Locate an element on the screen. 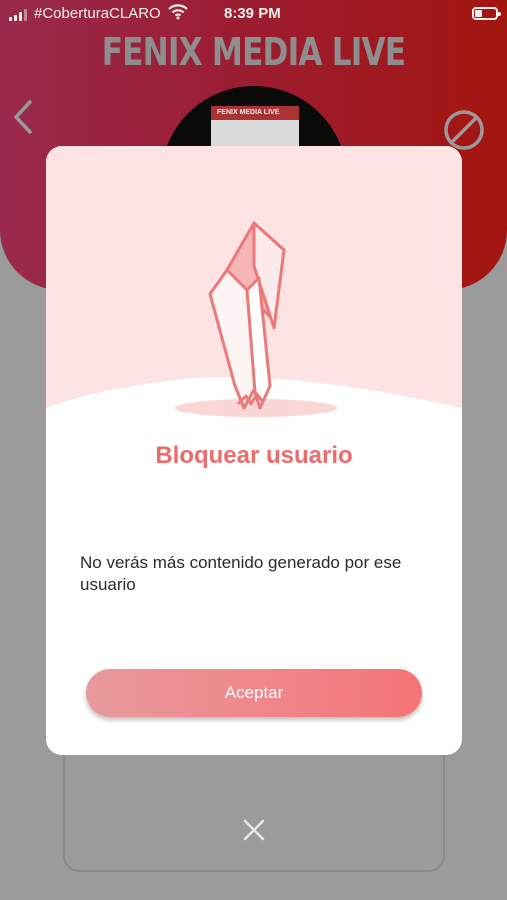 This screenshot has width=507, height=900. carrier-name: #CoberturaCLARO is located at coordinates (97, 13).